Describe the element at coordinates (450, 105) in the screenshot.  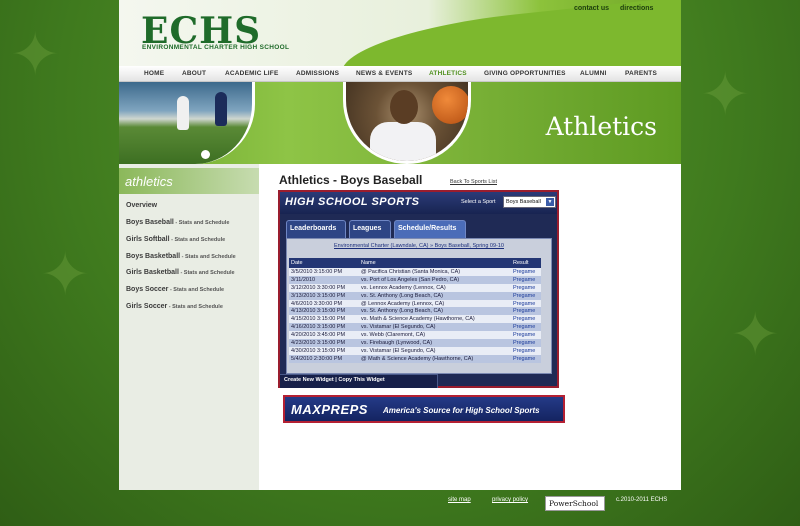
I see `basketball` at that location.